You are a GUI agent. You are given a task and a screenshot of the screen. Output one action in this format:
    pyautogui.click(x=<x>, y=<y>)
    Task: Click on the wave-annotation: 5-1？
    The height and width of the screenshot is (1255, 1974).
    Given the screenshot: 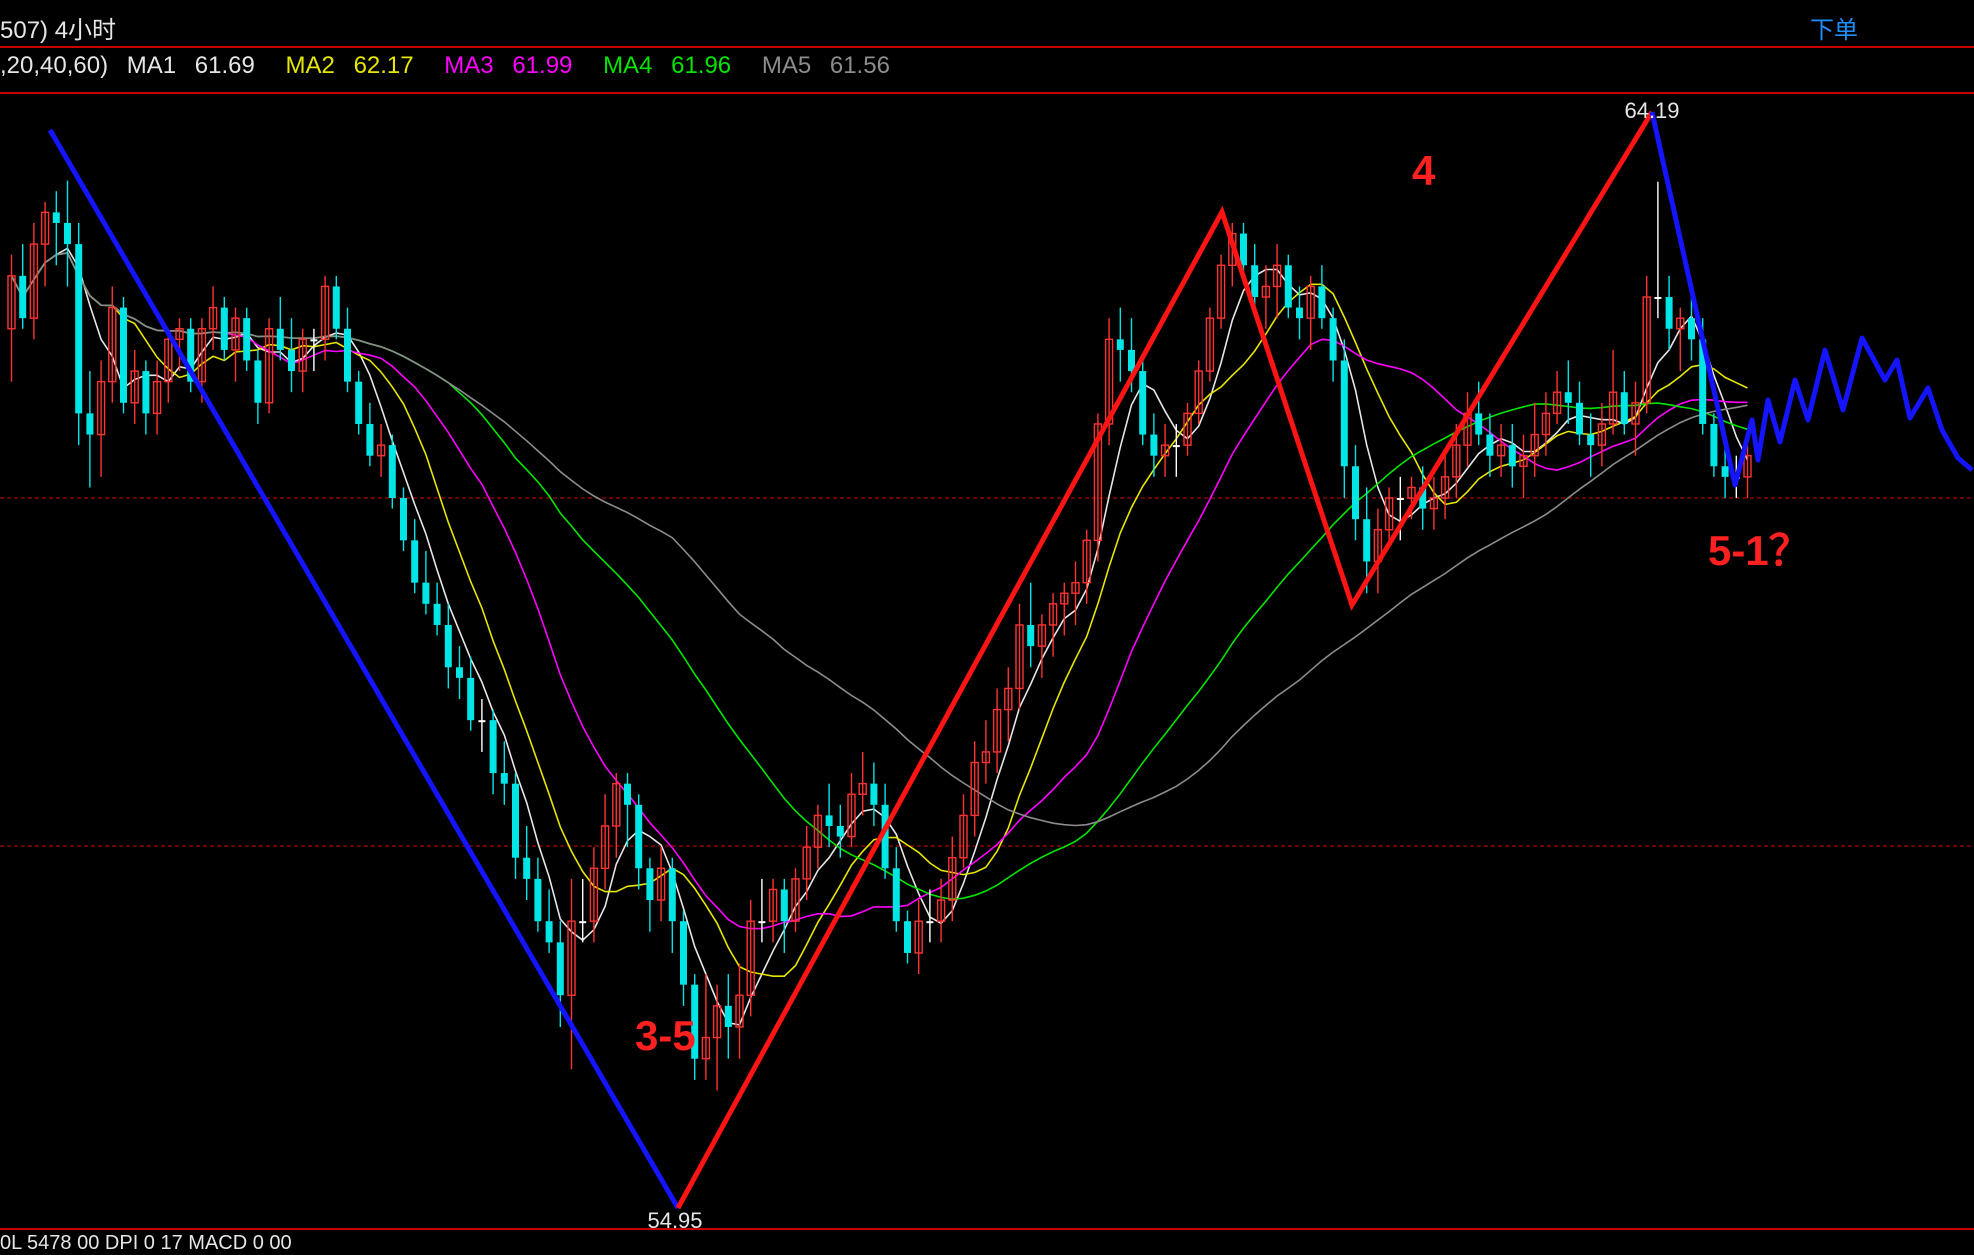 What is the action you would take?
    pyautogui.click(x=1759, y=550)
    